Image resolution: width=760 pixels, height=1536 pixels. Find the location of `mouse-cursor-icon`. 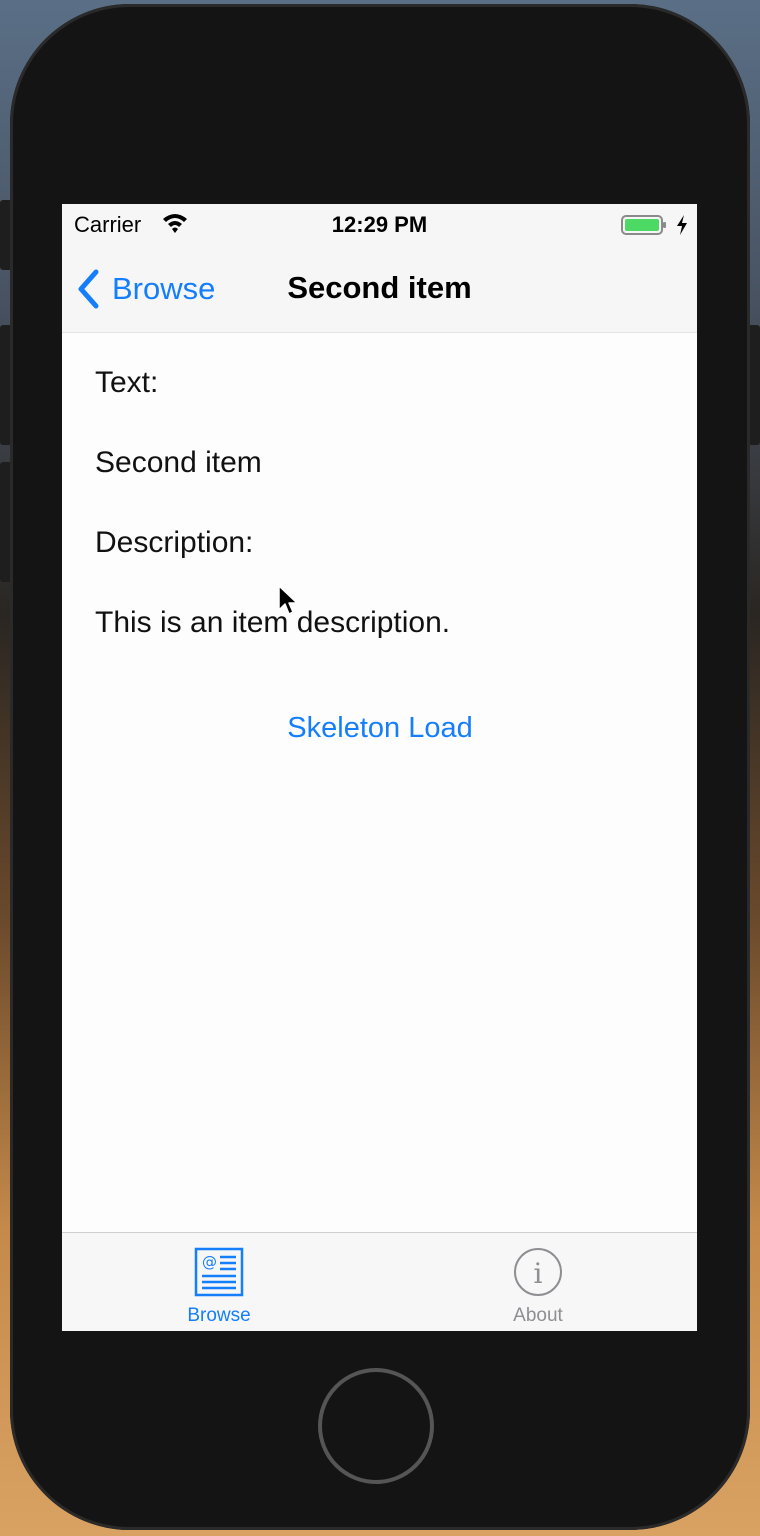

mouse-cursor-icon is located at coordinates (288, 600).